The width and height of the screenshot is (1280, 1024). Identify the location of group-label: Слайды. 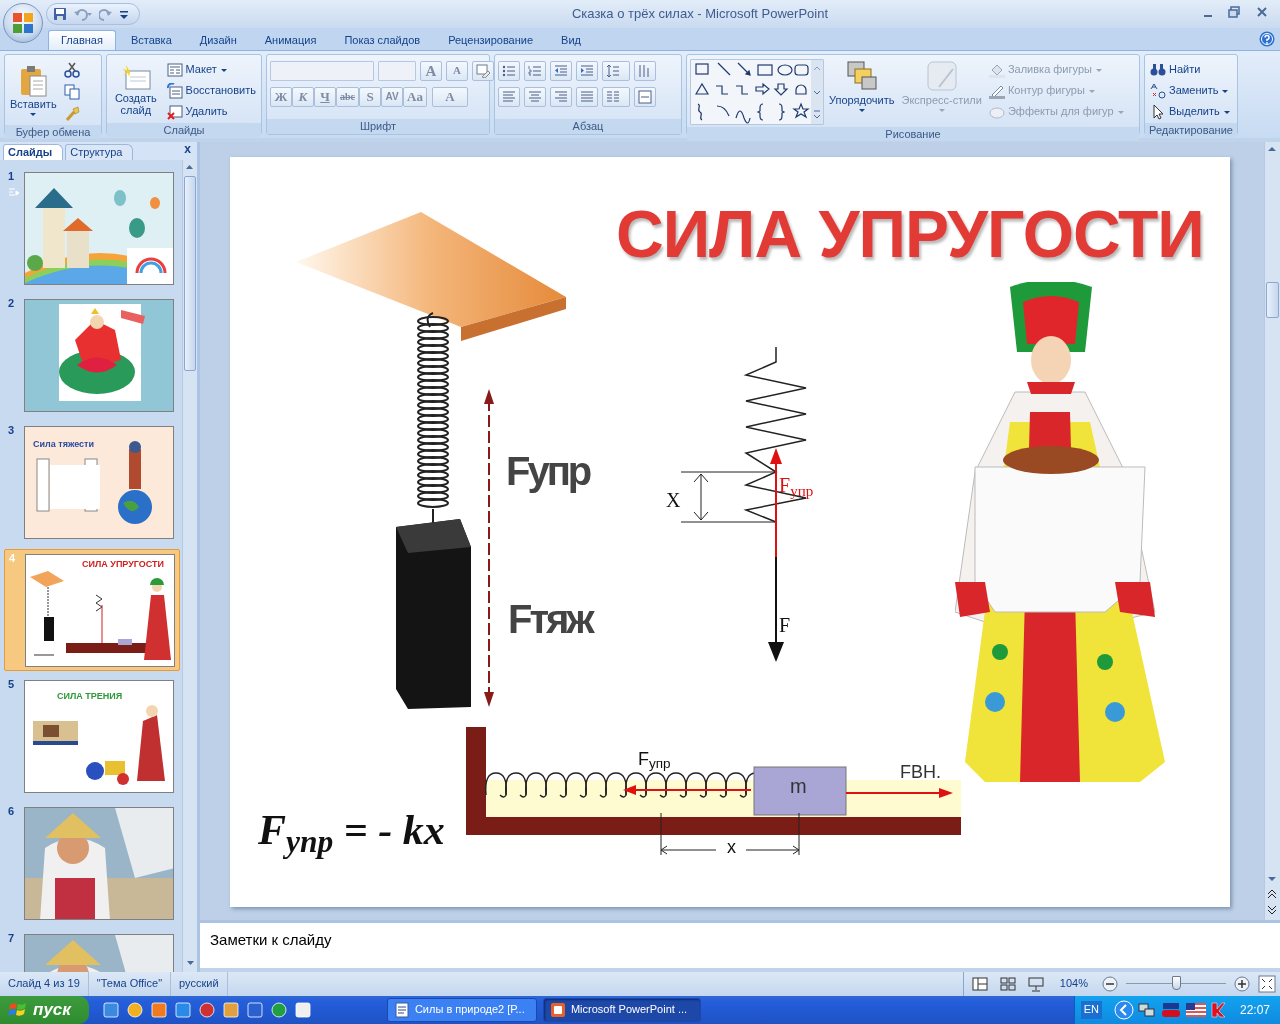
(184, 130).